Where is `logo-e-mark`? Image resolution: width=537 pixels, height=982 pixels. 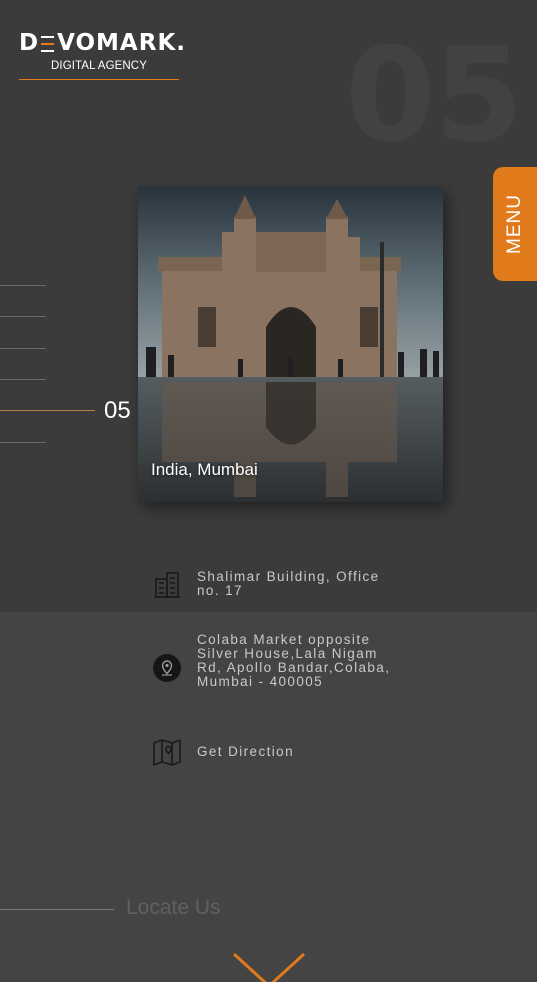
logo-e-mark is located at coordinates (48, 43).